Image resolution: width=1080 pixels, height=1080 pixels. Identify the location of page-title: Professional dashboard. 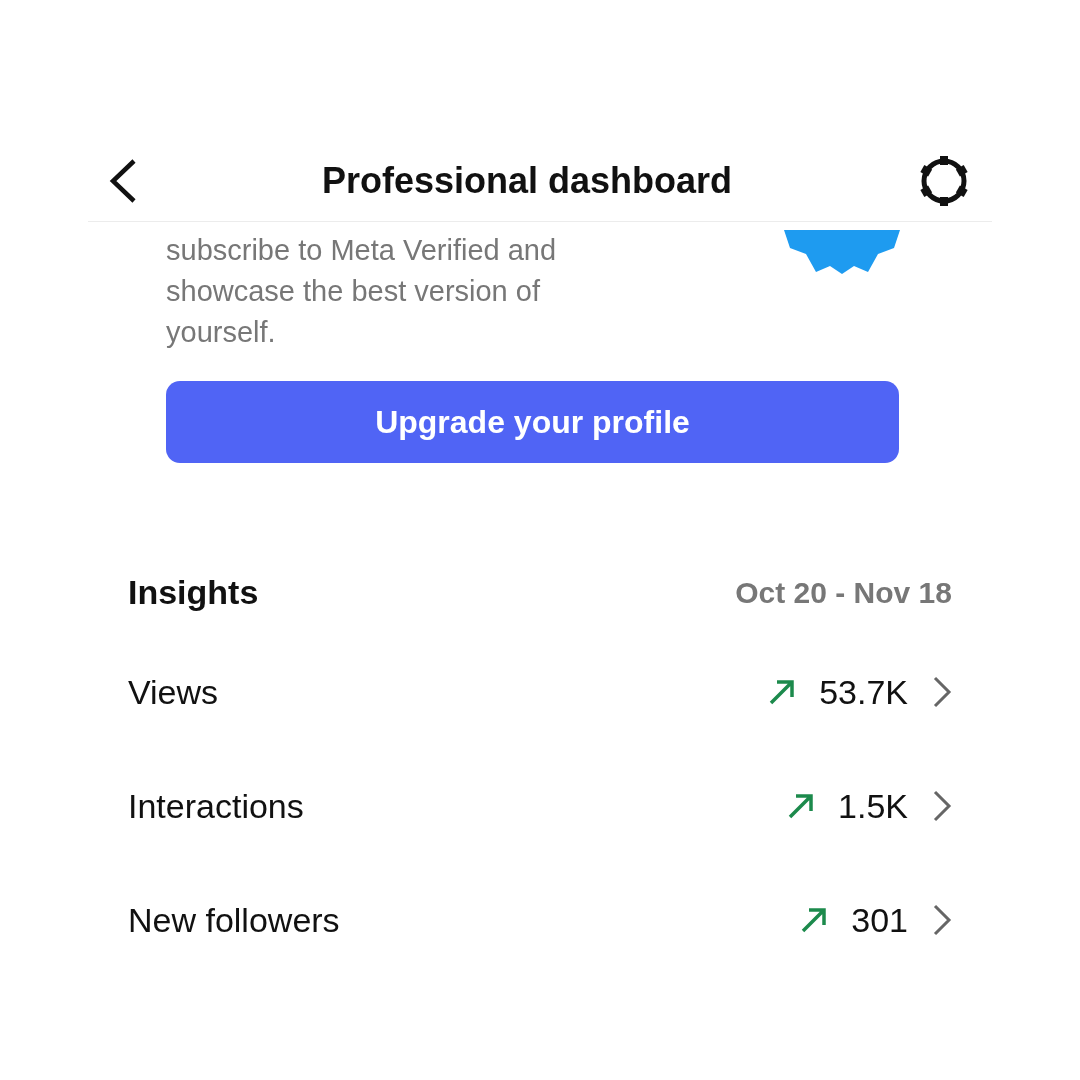
(527, 180).